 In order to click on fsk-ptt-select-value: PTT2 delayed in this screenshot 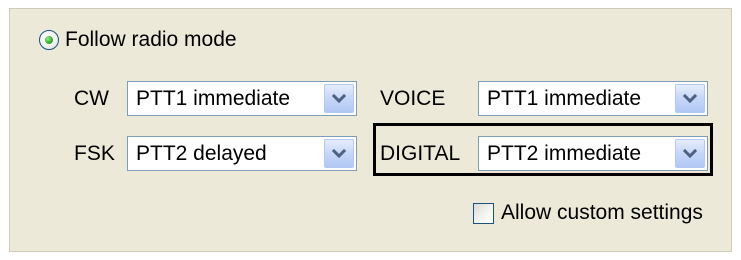, I will do `click(201, 153)`.